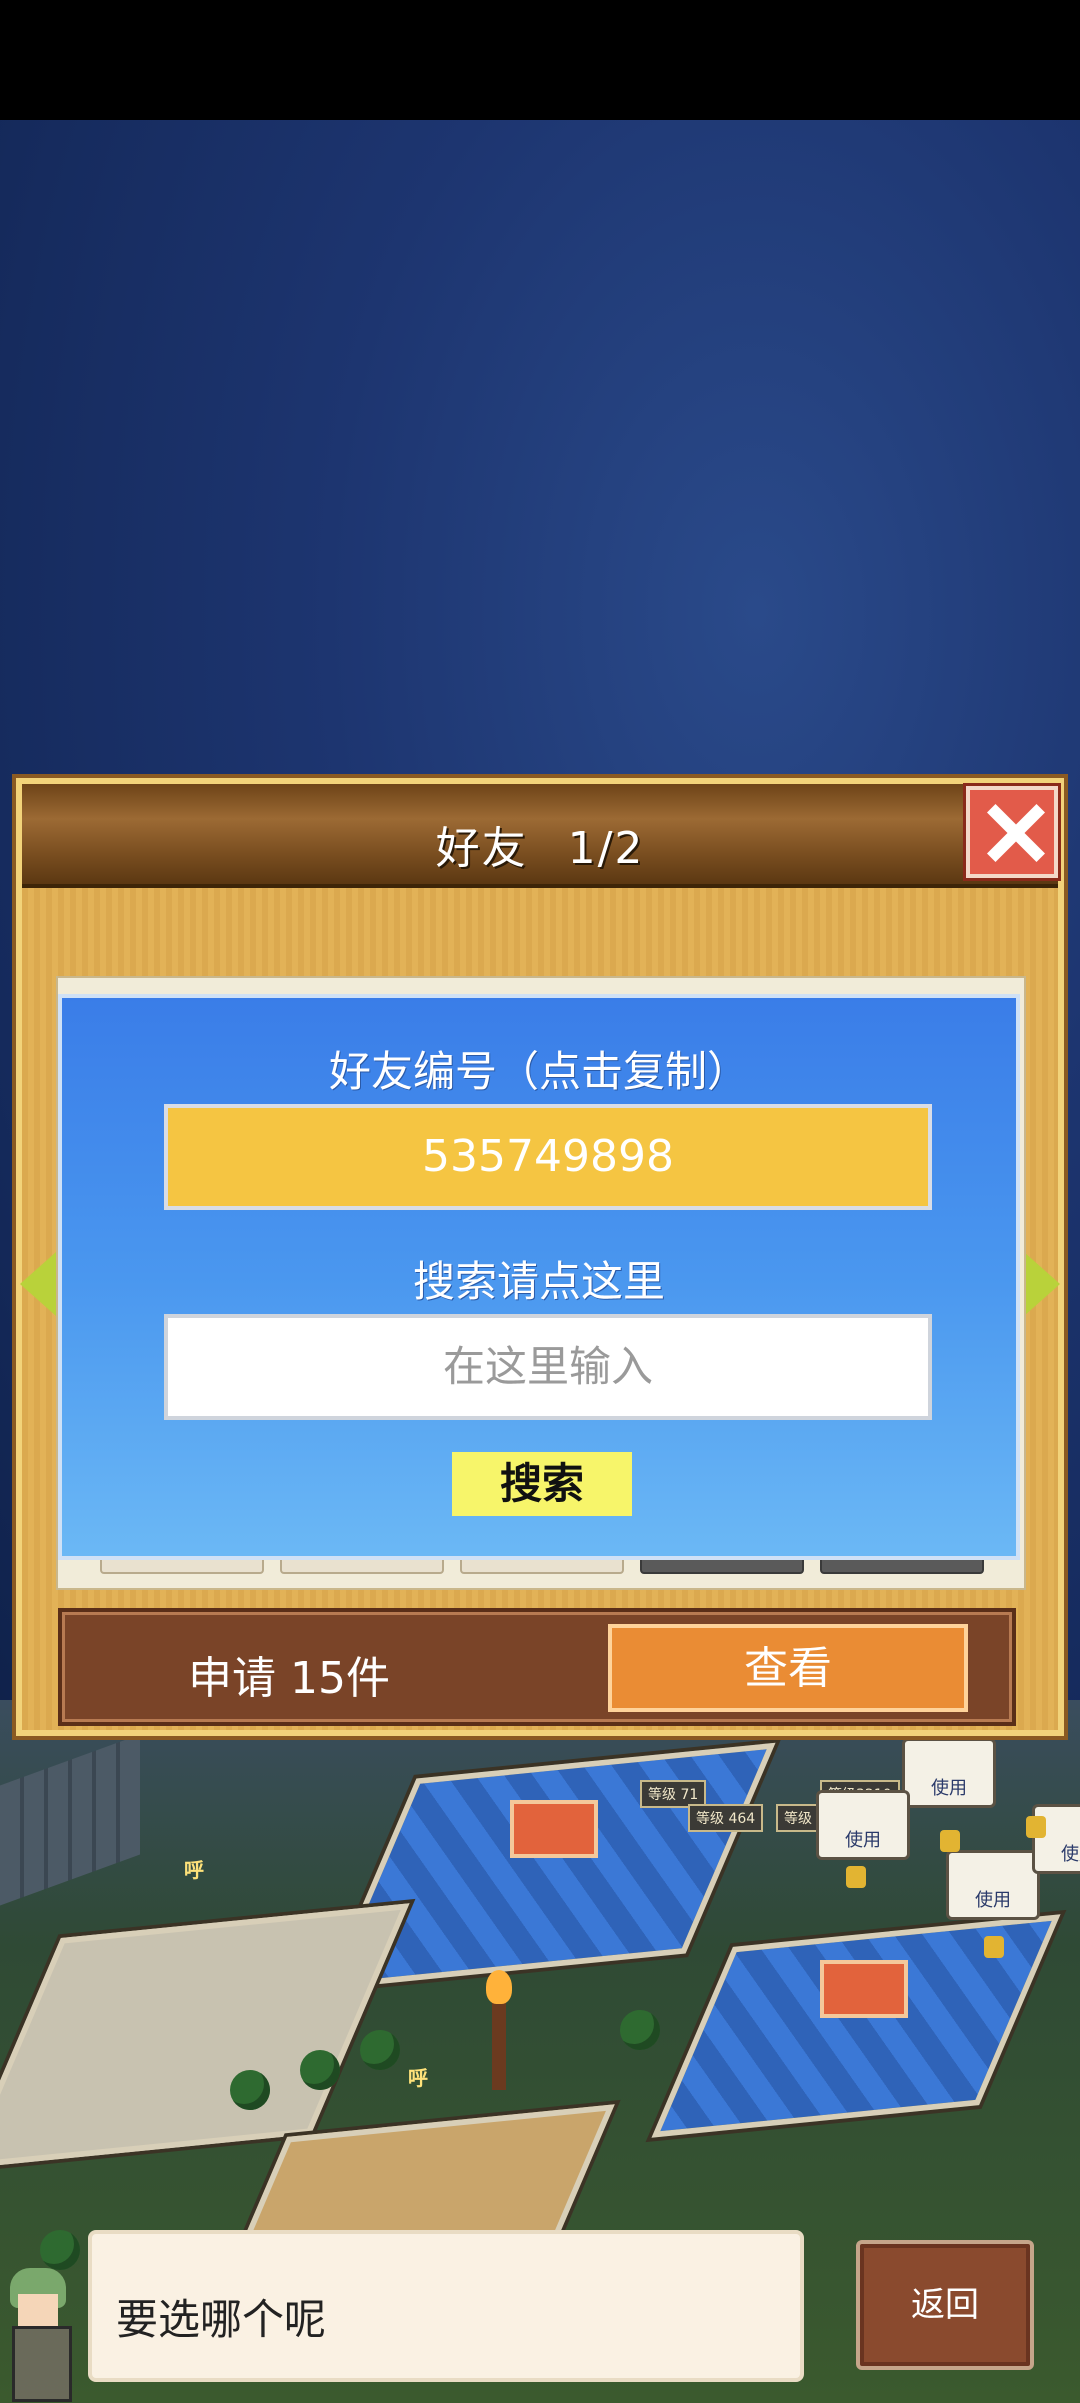 The width and height of the screenshot is (1080, 2403). Describe the element at coordinates (548, 1157) in the screenshot. I see `friend-code-copy-button: 535749898` at that location.